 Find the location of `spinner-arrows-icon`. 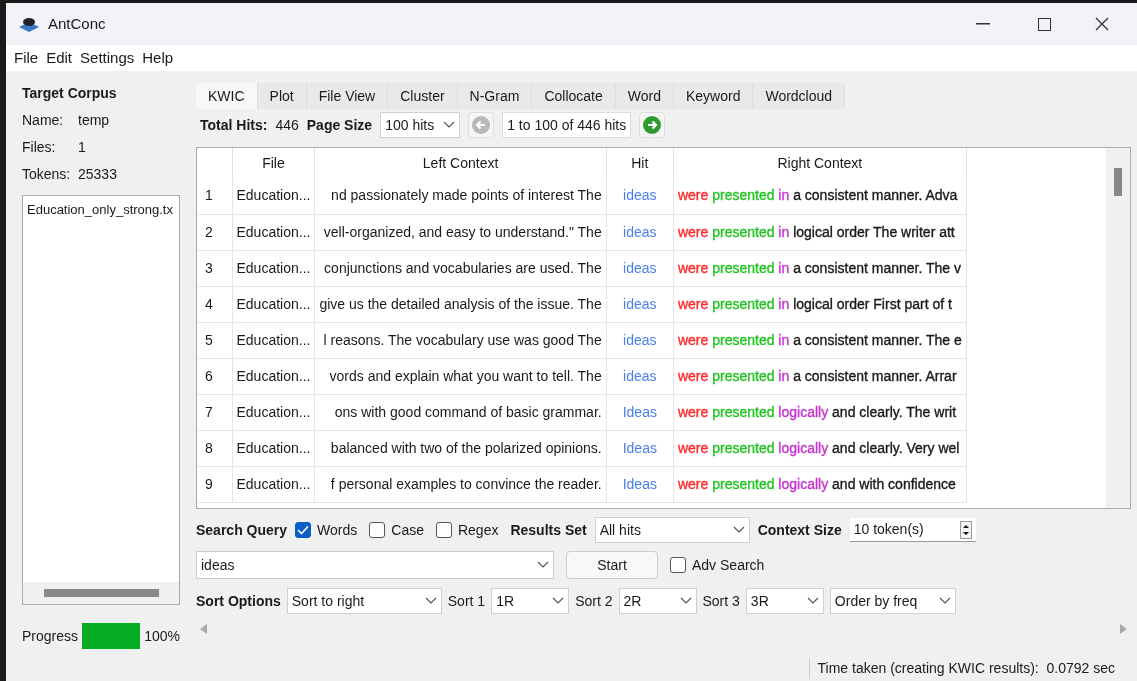

spinner-arrows-icon is located at coordinates (965, 529).